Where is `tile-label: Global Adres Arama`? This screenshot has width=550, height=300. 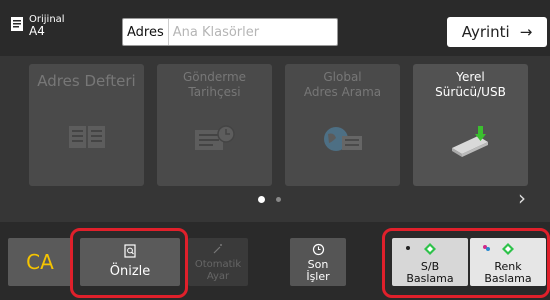
tile-label: Global Adres Arama is located at coordinates (342, 84).